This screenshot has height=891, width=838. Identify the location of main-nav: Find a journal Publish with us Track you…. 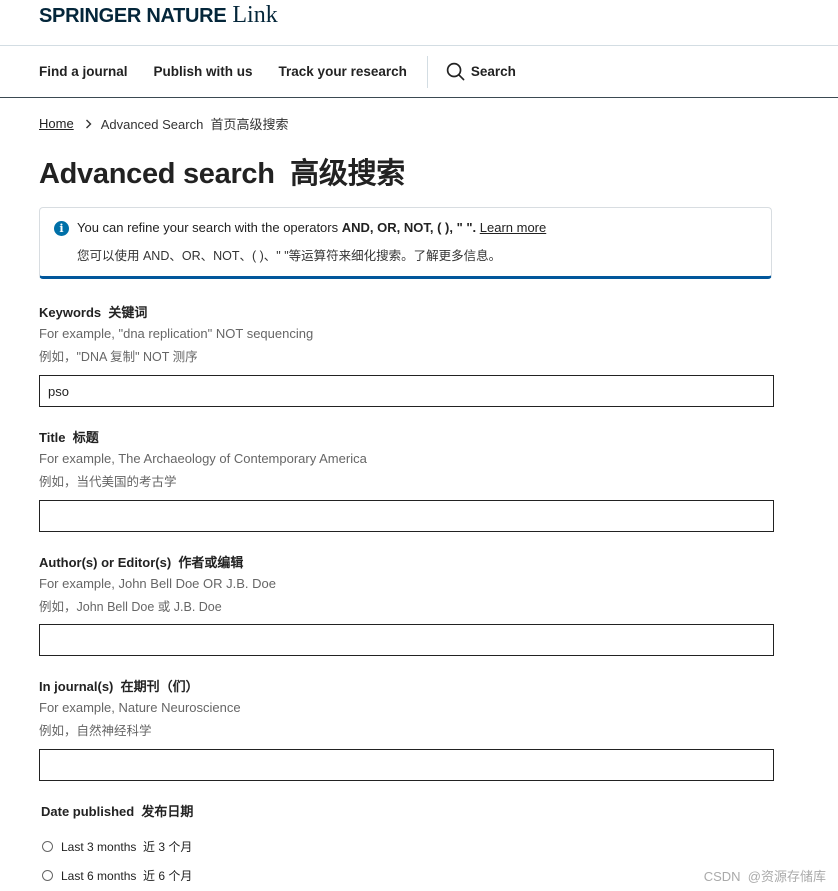
(277, 71).